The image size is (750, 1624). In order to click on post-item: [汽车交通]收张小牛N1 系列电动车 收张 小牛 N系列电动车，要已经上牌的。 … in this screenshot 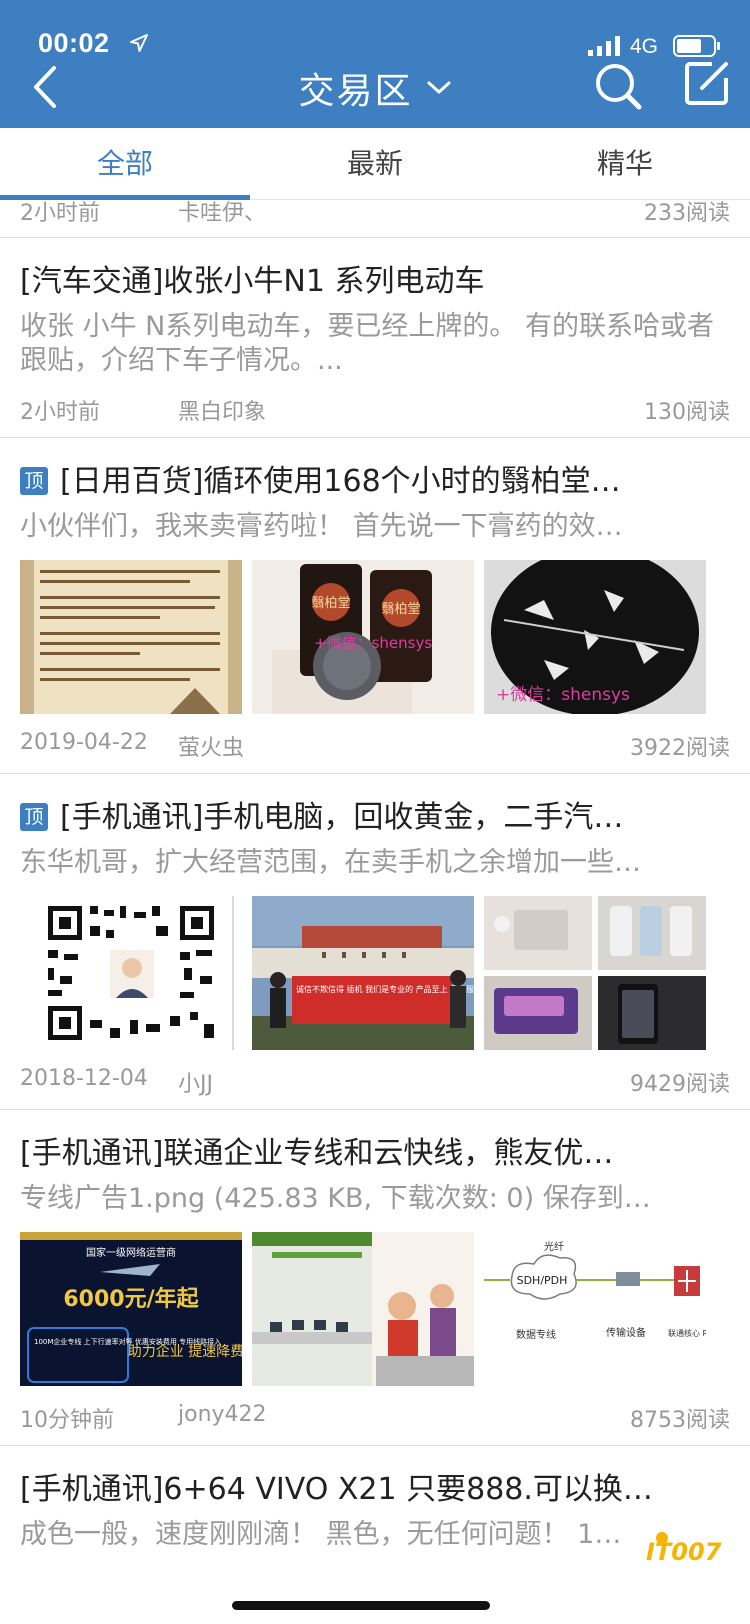, I will do `click(375, 338)`.